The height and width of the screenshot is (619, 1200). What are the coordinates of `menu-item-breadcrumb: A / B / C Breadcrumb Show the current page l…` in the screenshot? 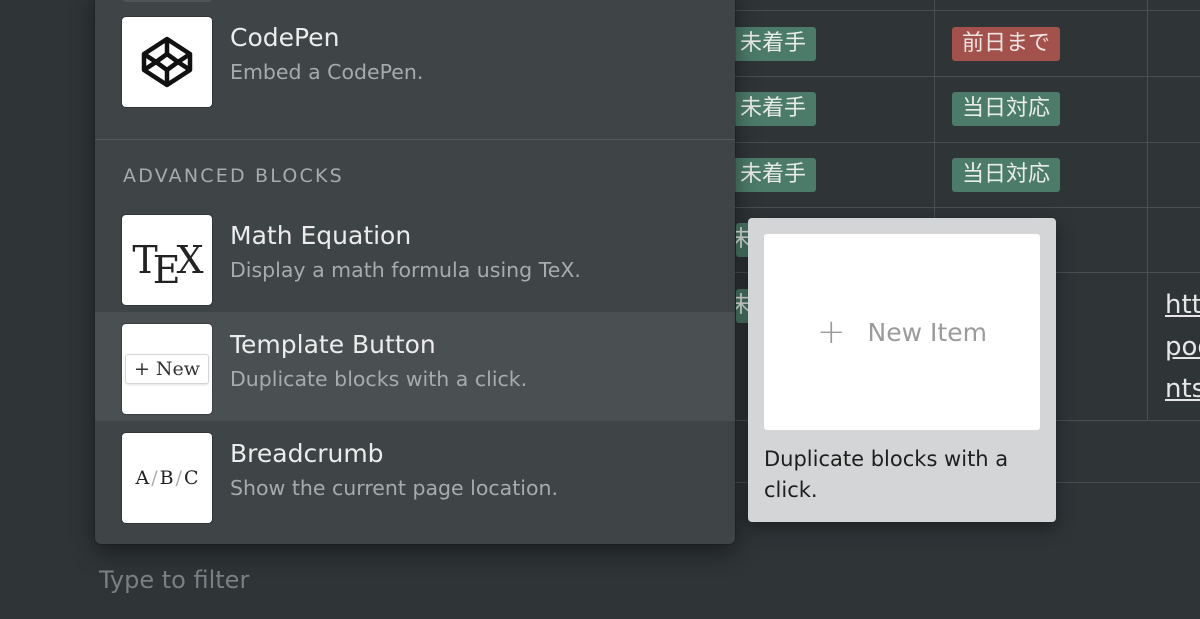 It's located at (415, 475).